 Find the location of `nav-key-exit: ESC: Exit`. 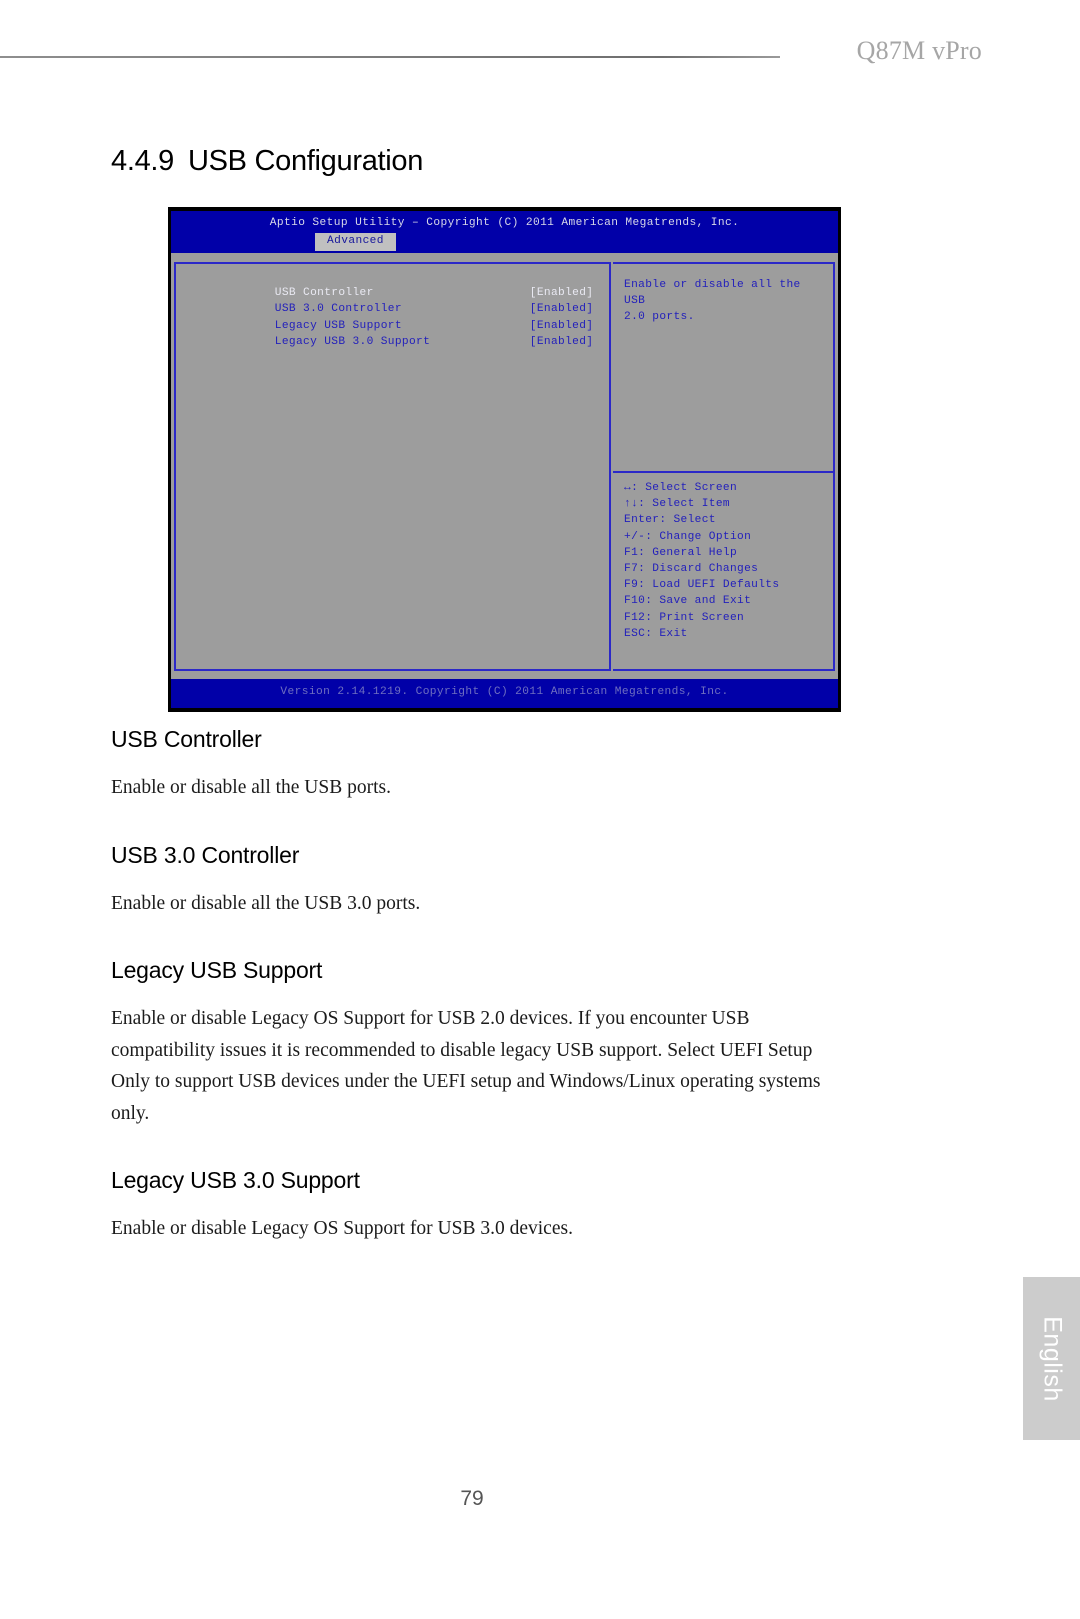

nav-key-exit: ESC: Exit is located at coordinates (656, 633).